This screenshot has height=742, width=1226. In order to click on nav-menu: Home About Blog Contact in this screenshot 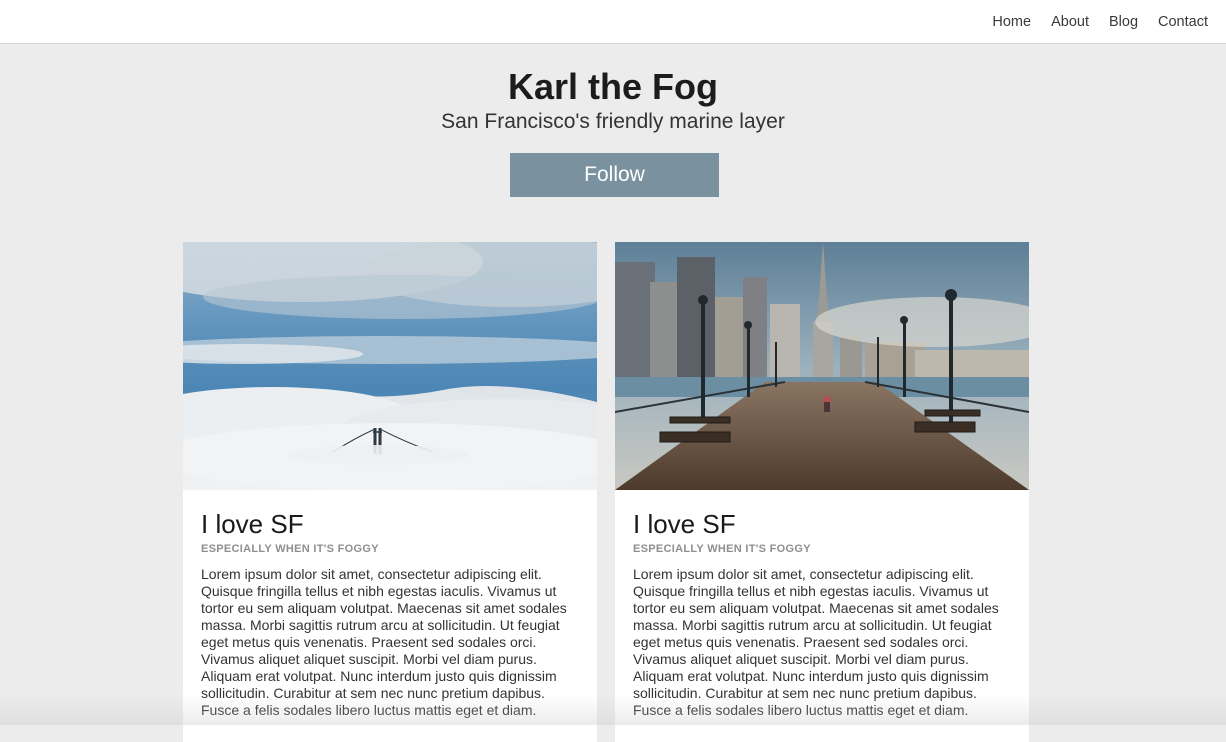, I will do `click(1090, 22)`.